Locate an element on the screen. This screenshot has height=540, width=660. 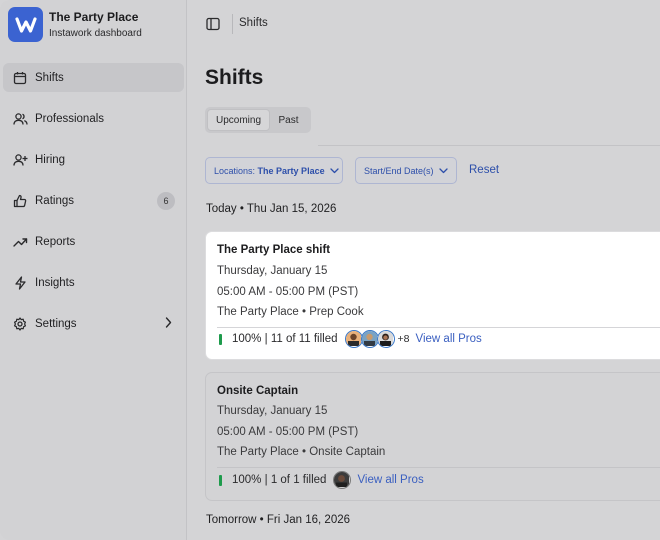
tab-upcoming: Upcoming is located at coordinates (238, 120).